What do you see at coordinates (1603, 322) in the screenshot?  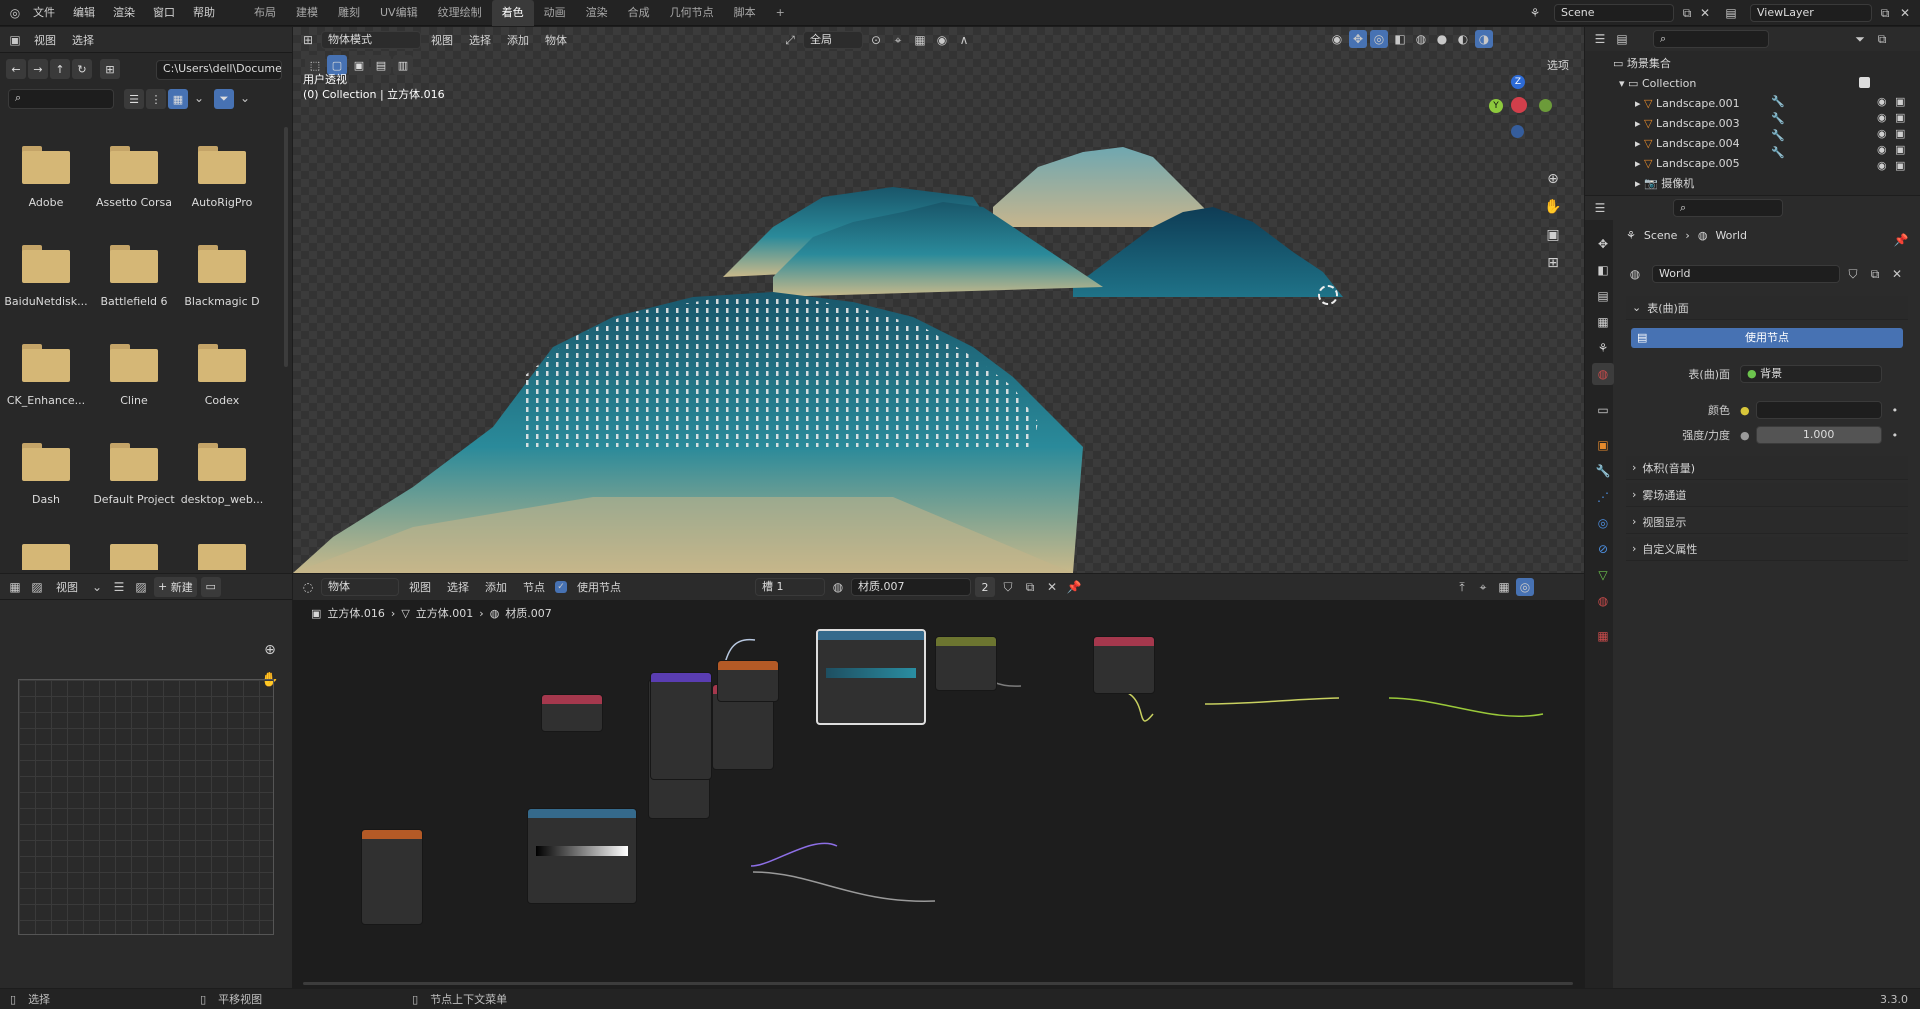 I see `view-layer-tab-icon: ▦` at bounding box center [1603, 322].